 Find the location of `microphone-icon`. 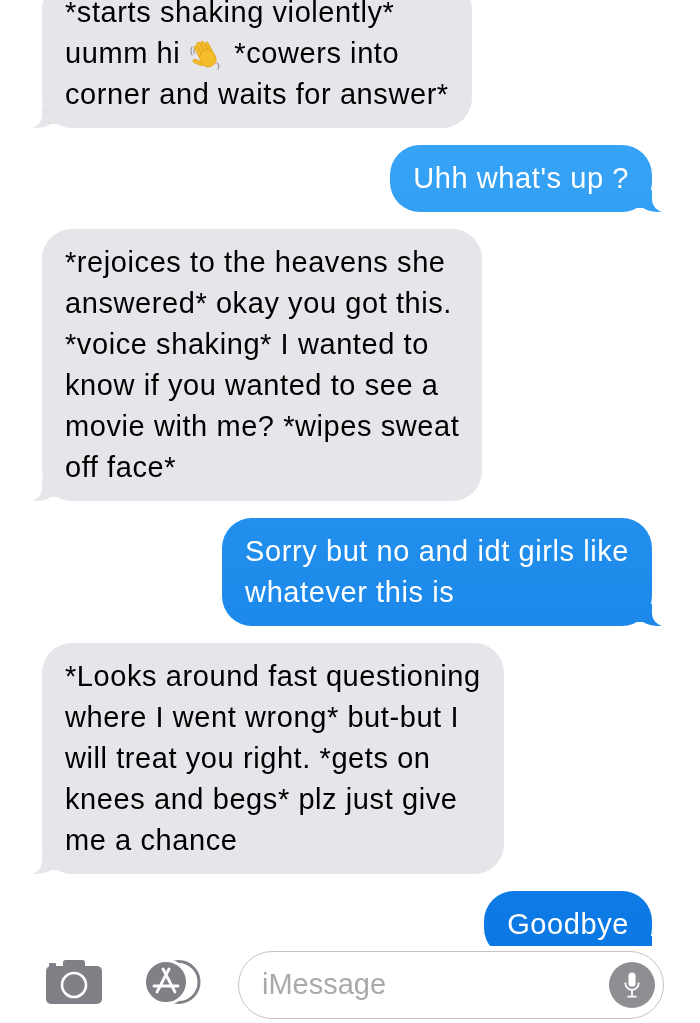

microphone-icon is located at coordinates (632, 984).